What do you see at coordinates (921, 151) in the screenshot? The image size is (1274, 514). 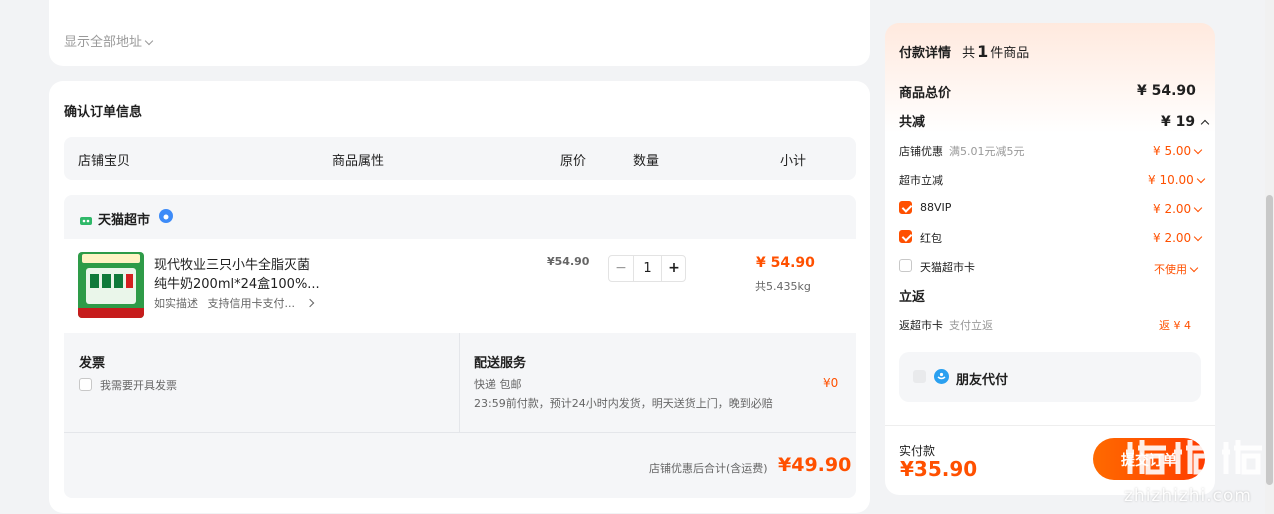 I see `store-coupon-label: 店铺优惠` at bounding box center [921, 151].